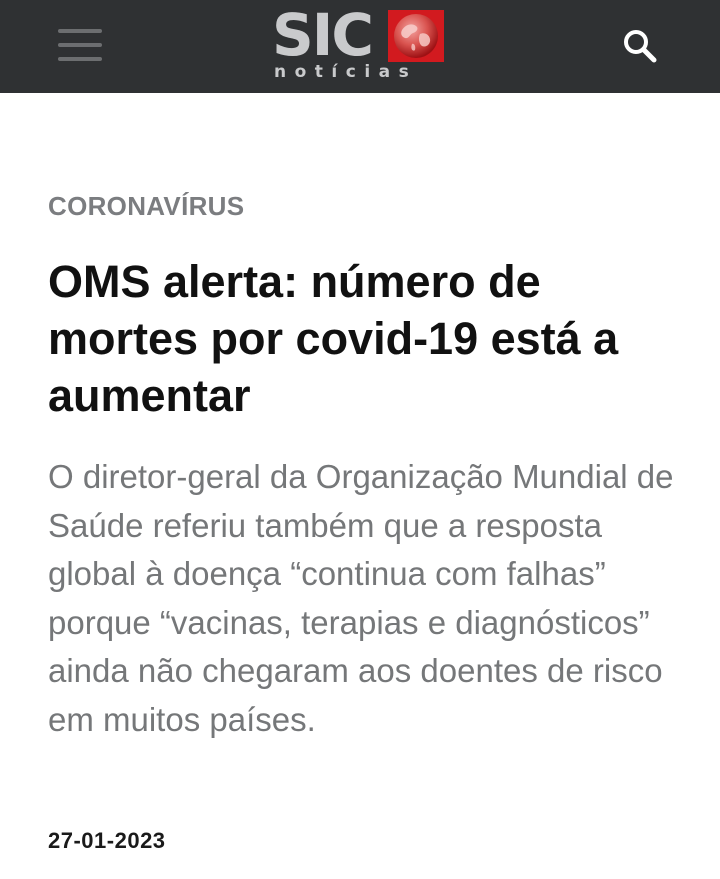  I want to click on search-icon, so click(640, 46).